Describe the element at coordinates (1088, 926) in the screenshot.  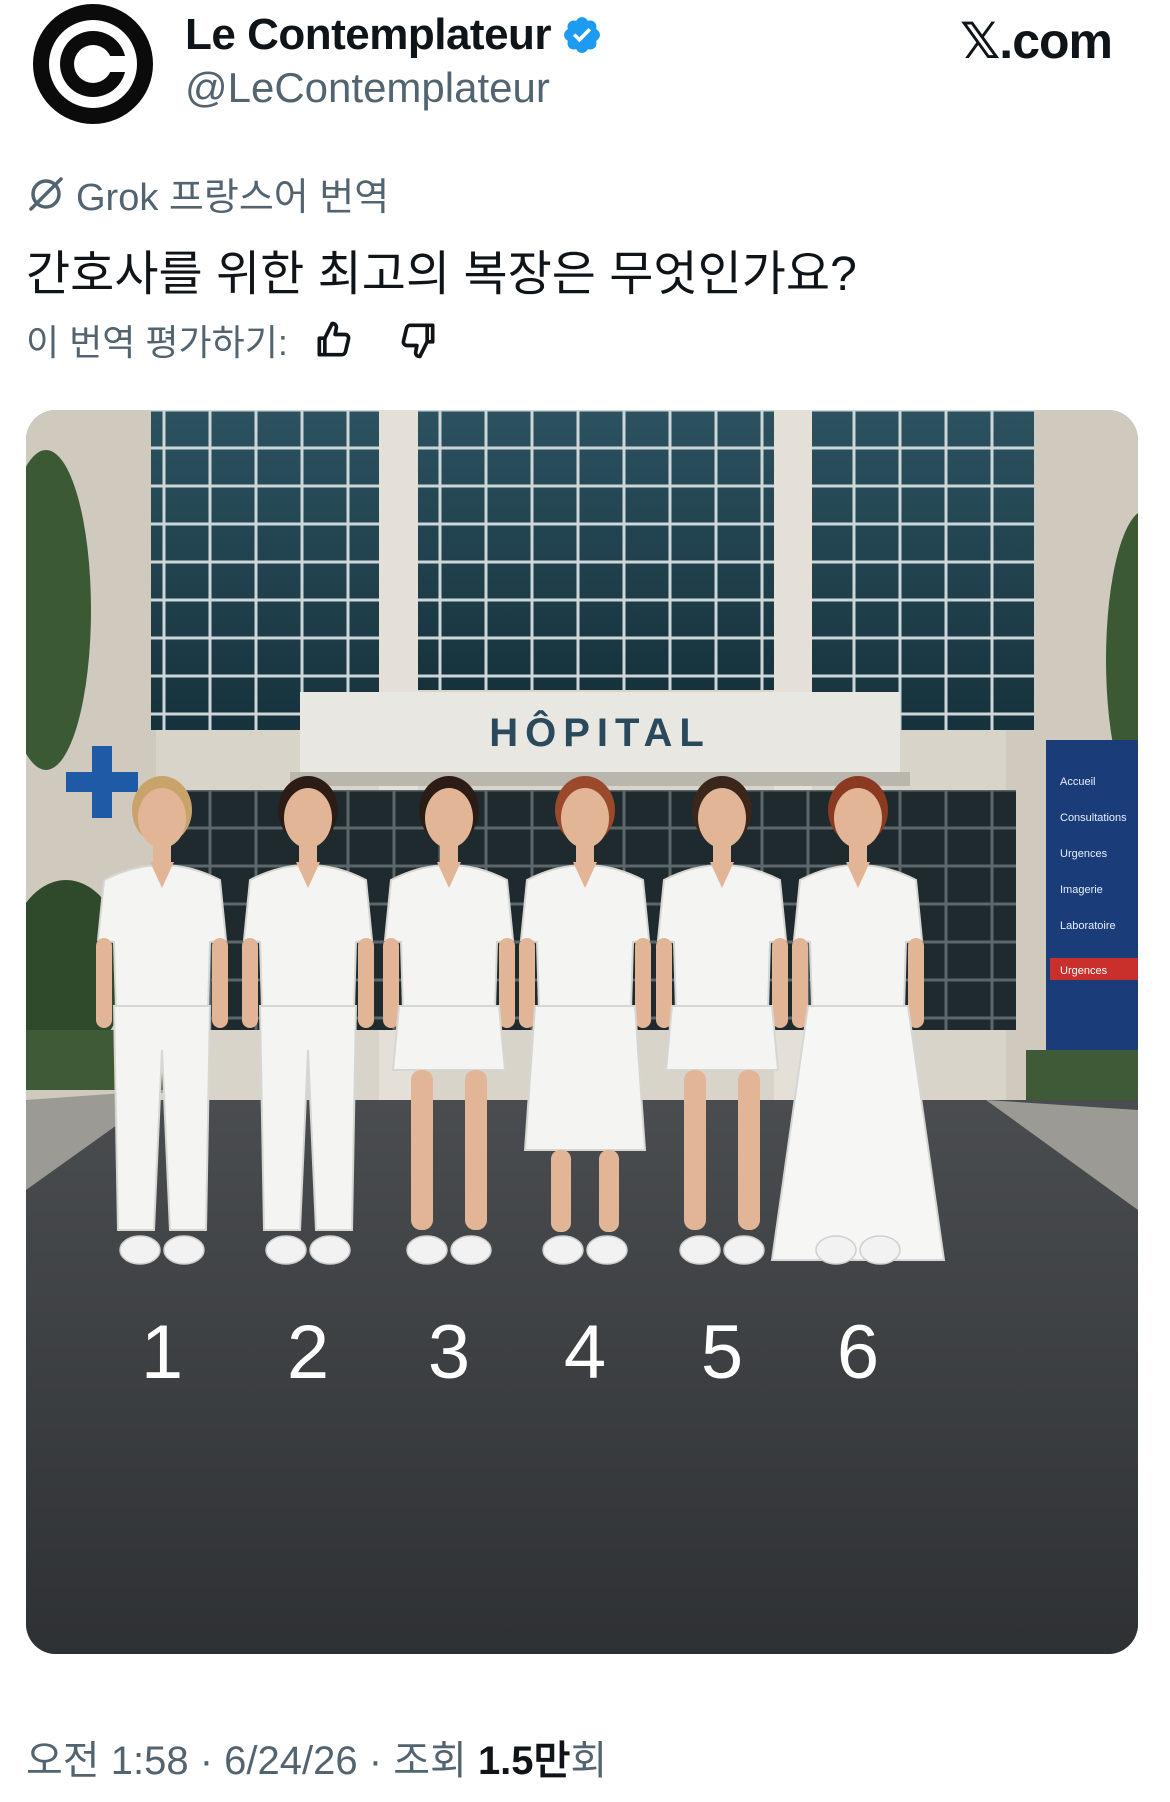
I see `directory-item: Laboratoire` at that location.